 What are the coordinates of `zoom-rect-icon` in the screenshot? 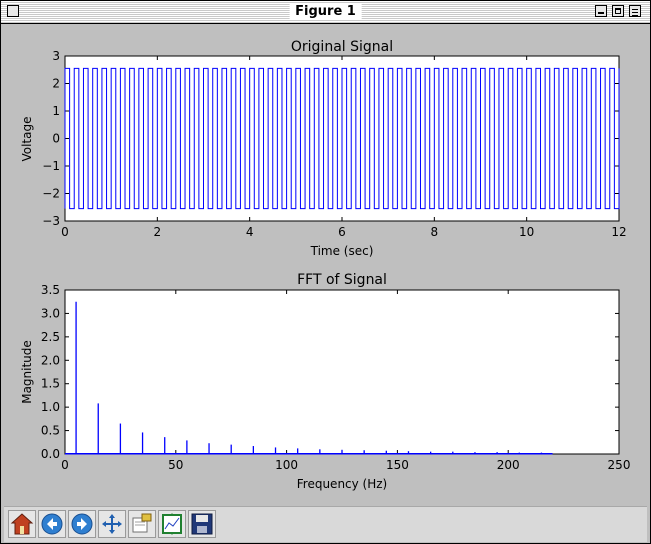 It's located at (142, 523).